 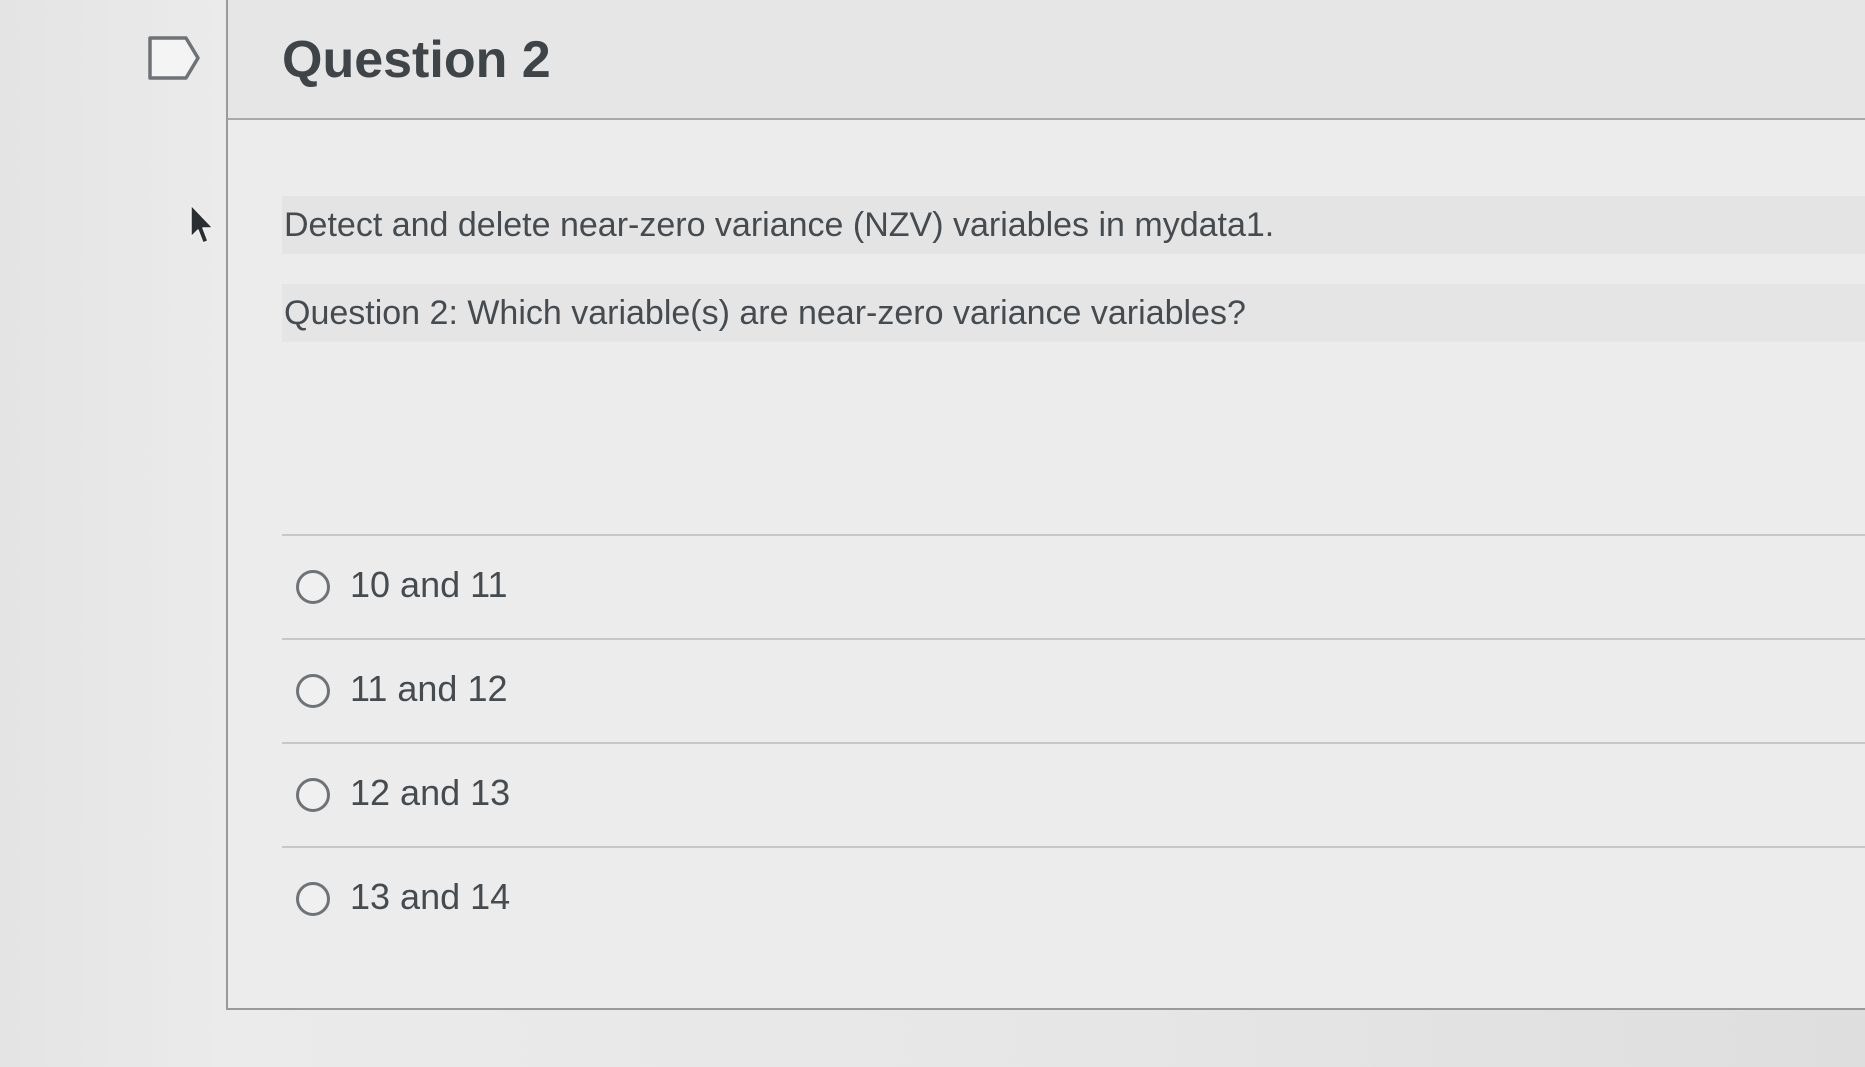 What do you see at coordinates (1073, 898) in the screenshot?
I see `answer-option-4: 13 and 14` at bounding box center [1073, 898].